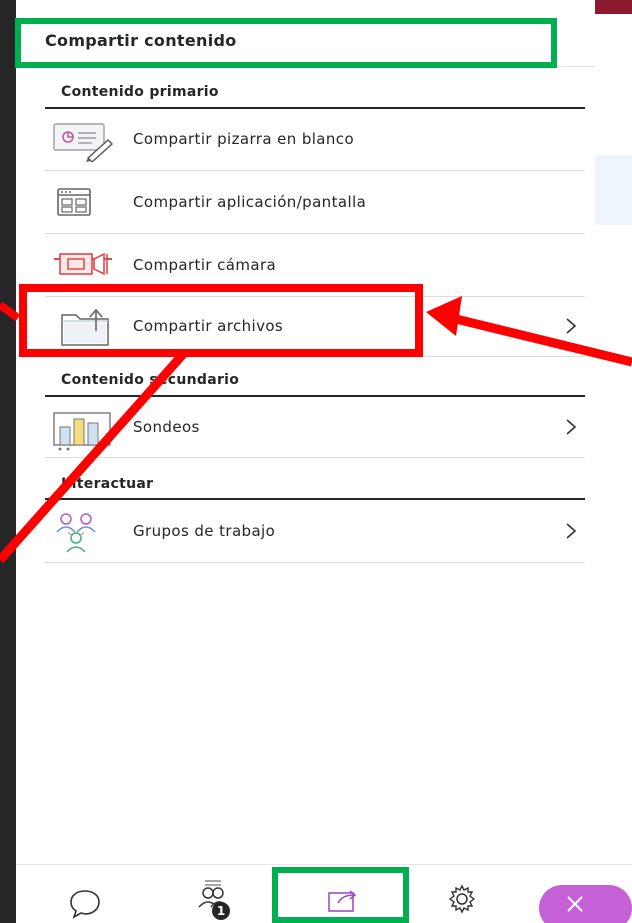 The width and height of the screenshot is (632, 923). I want to click on menu-item-polls: Sondeos, so click(315, 427).